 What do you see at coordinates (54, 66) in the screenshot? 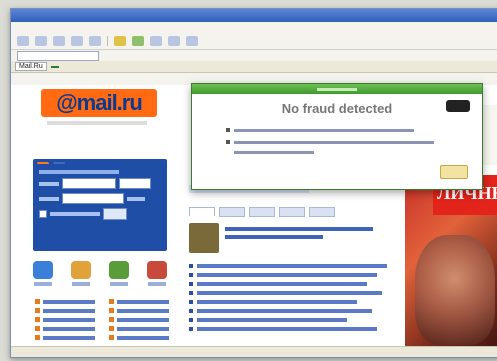
I see `link-green` at bounding box center [54, 66].